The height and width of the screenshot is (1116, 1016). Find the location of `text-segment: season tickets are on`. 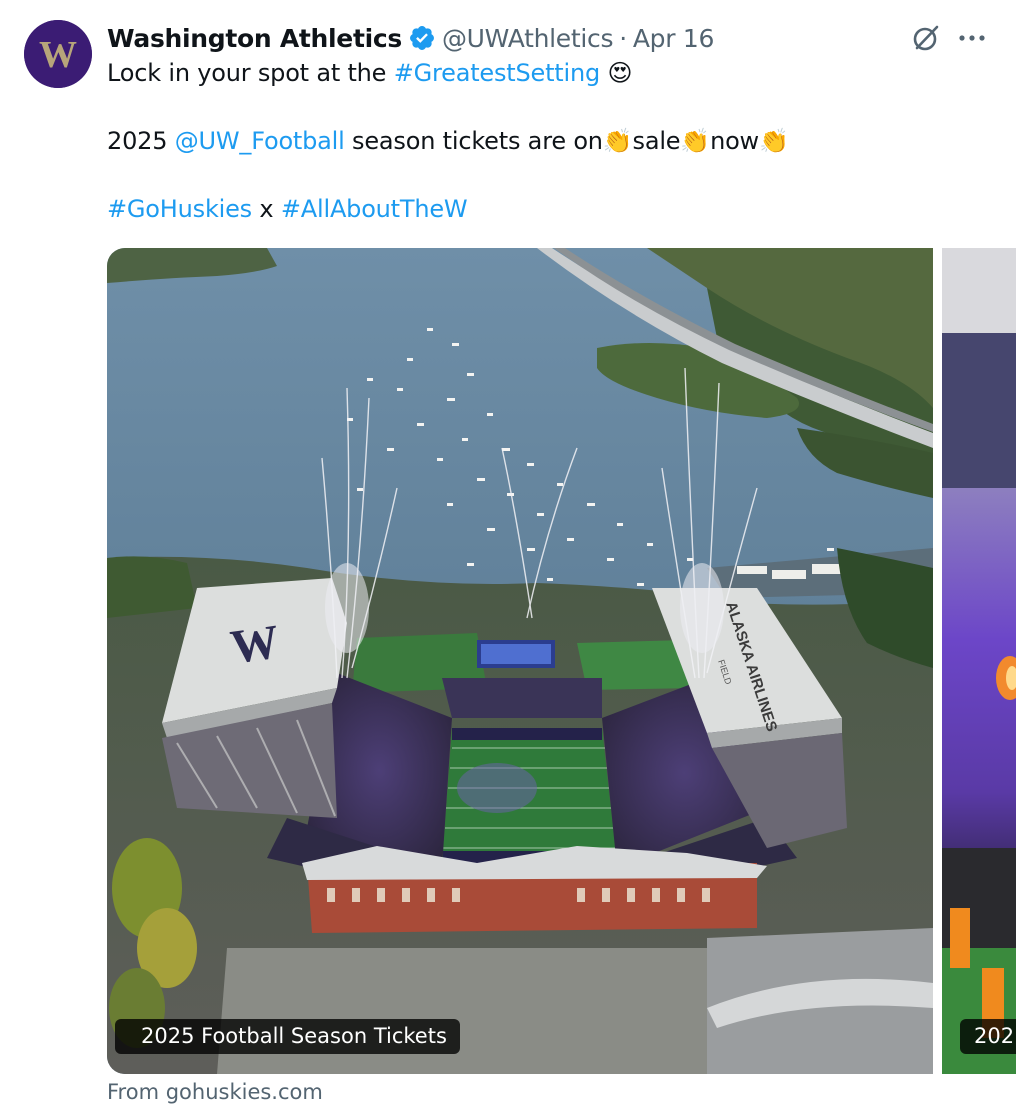

text-segment: season tickets are on is located at coordinates (473, 141).